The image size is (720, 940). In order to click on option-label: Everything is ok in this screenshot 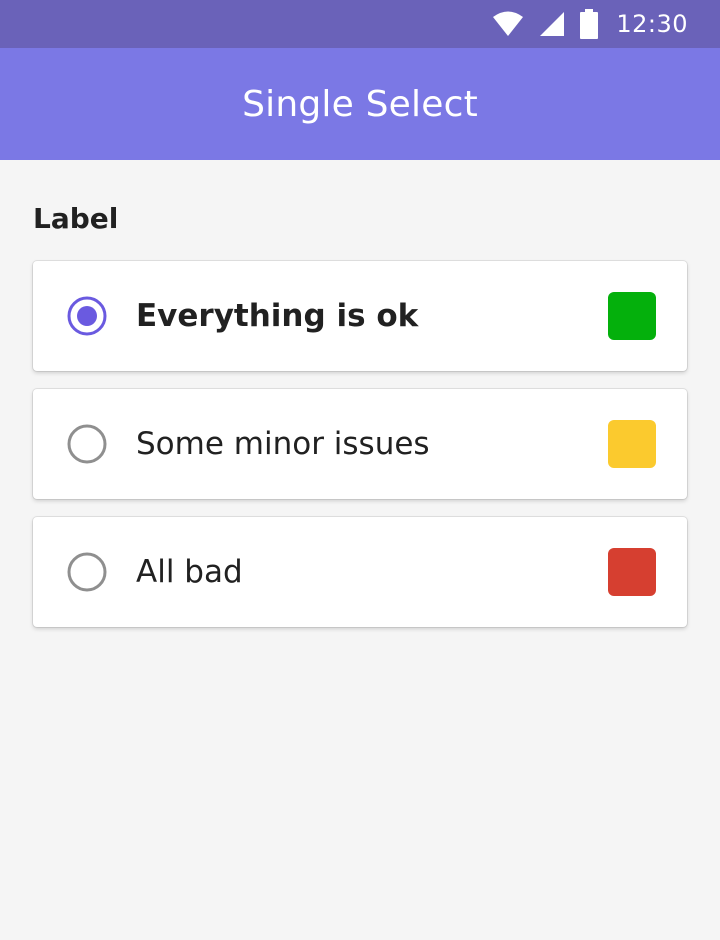, I will do `click(277, 316)`.